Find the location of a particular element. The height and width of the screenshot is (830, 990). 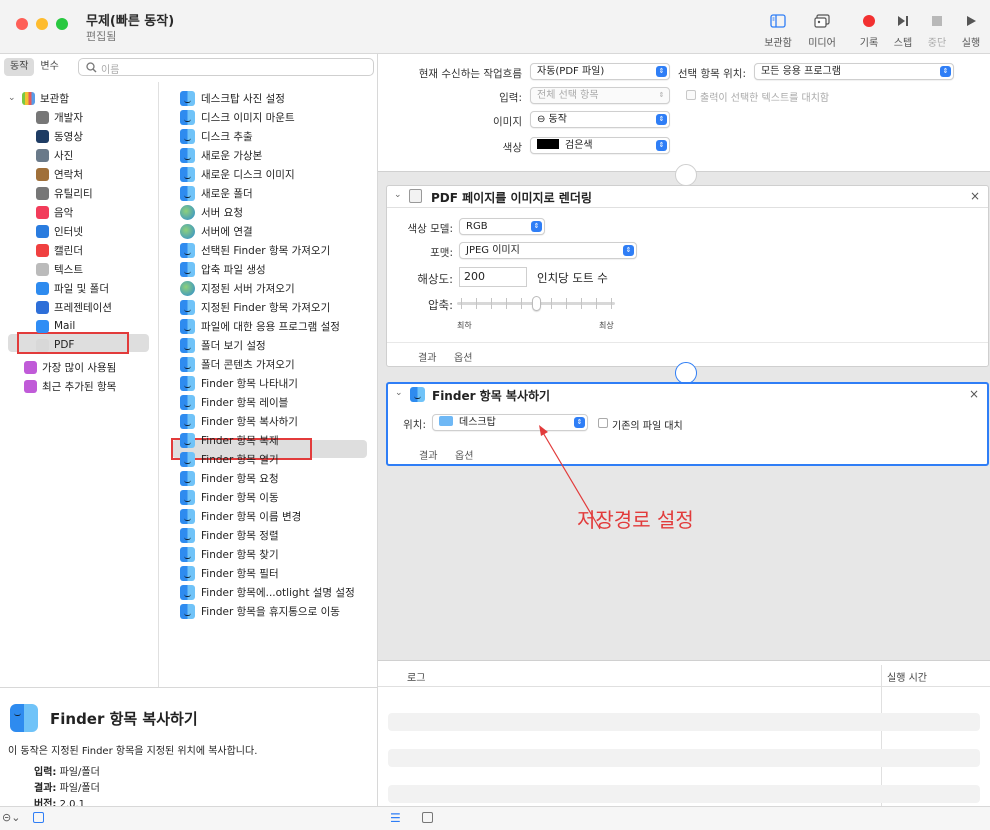

smart-group-item: 최근 추가된 항목 is located at coordinates (70, 386).